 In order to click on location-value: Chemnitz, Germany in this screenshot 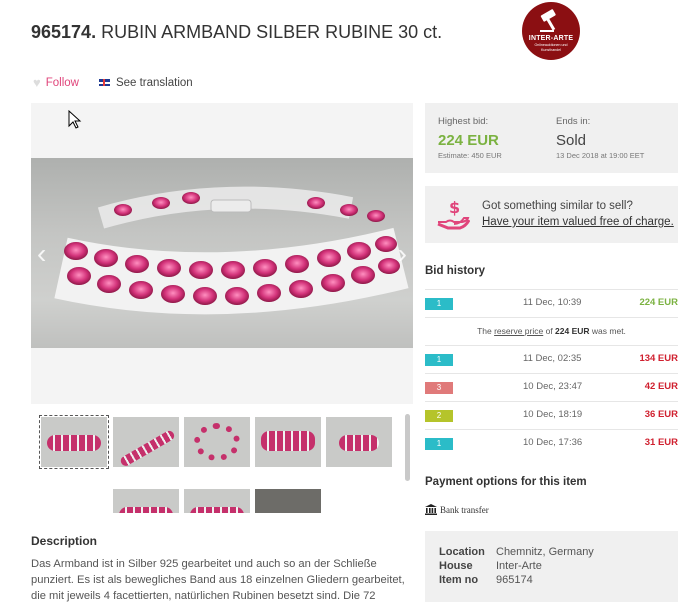, I will do `click(545, 552)`.